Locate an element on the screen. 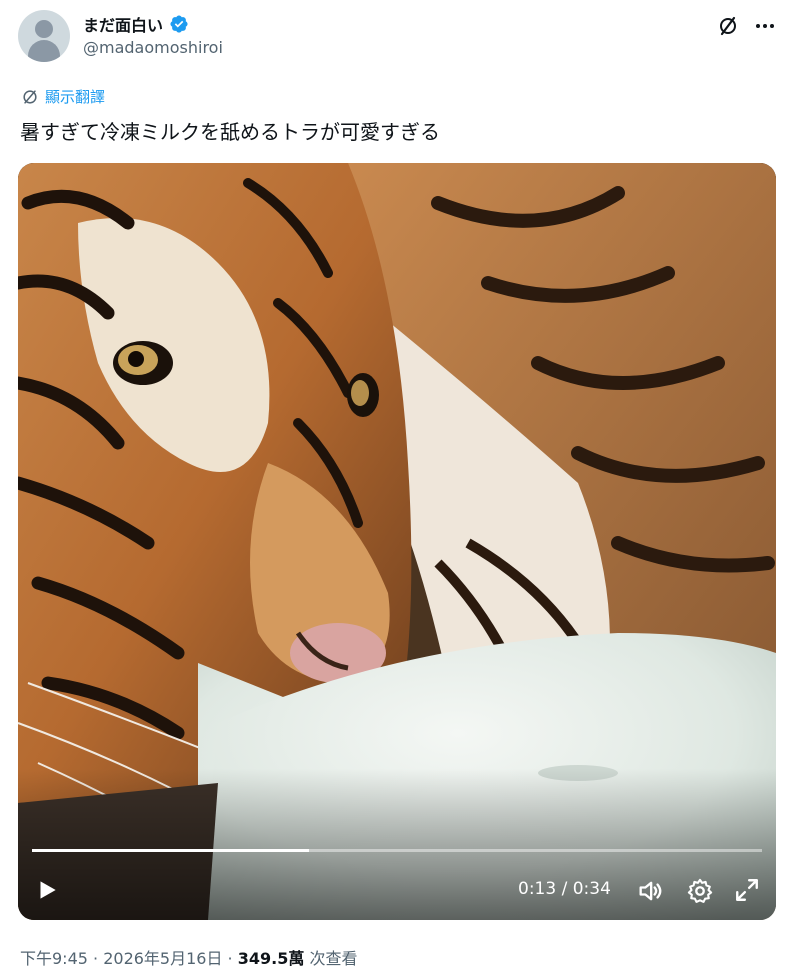 This screenshot has height=973, width=800. post-date: 2026年5月16日 is located at coordinates (162, 958).